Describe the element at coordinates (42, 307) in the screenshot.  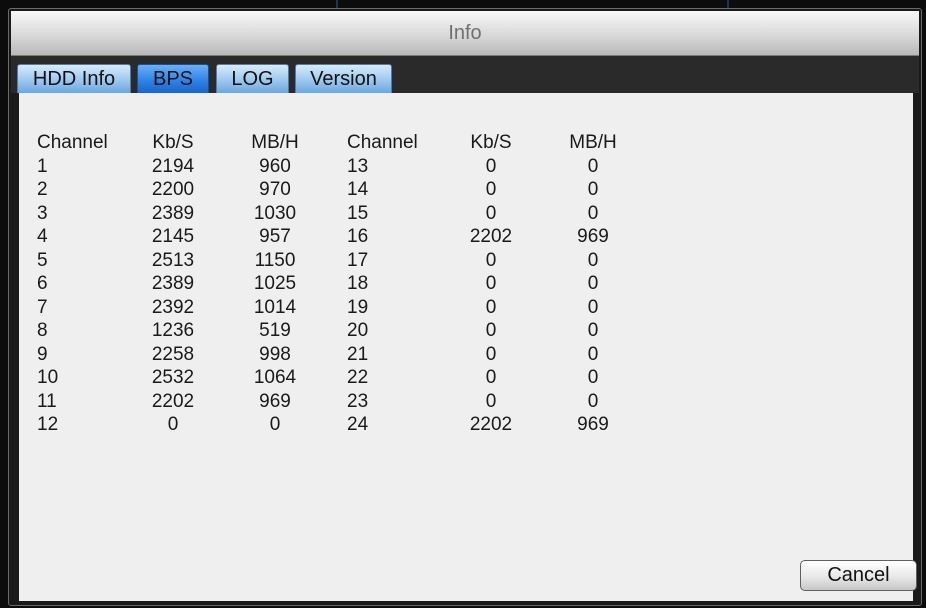
I see `channel-cell: 7` at that location.